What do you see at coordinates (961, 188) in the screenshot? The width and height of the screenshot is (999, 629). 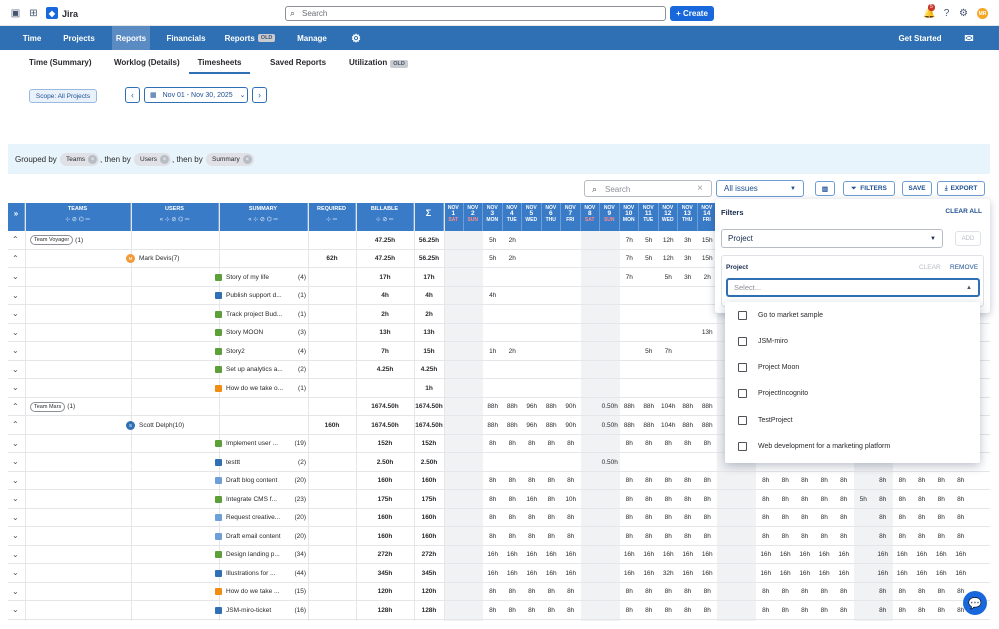 I see `export-button: ⤓ EXPORT` at bounding box center [961, 188].